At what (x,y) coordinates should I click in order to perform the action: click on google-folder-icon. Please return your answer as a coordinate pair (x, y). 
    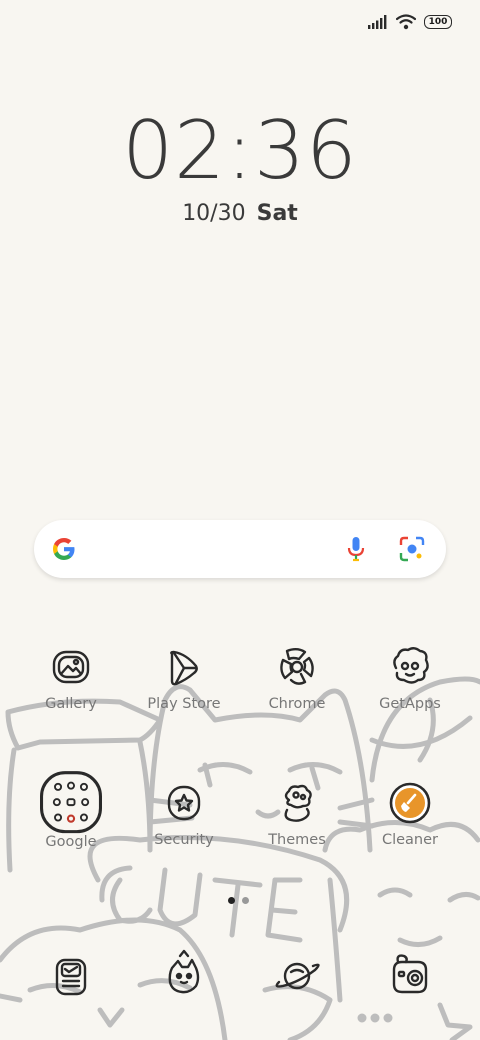
    Looking at the image, I should click on (71, 802).